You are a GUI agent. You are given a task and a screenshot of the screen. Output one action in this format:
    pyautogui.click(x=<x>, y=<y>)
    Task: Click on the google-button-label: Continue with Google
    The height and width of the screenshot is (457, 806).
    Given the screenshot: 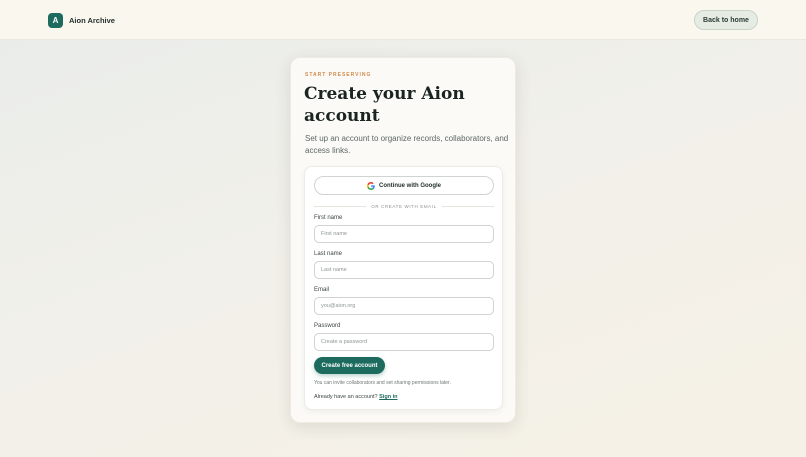 What is the action you would take?
    pyautogui.click(x=410, y=185)
    